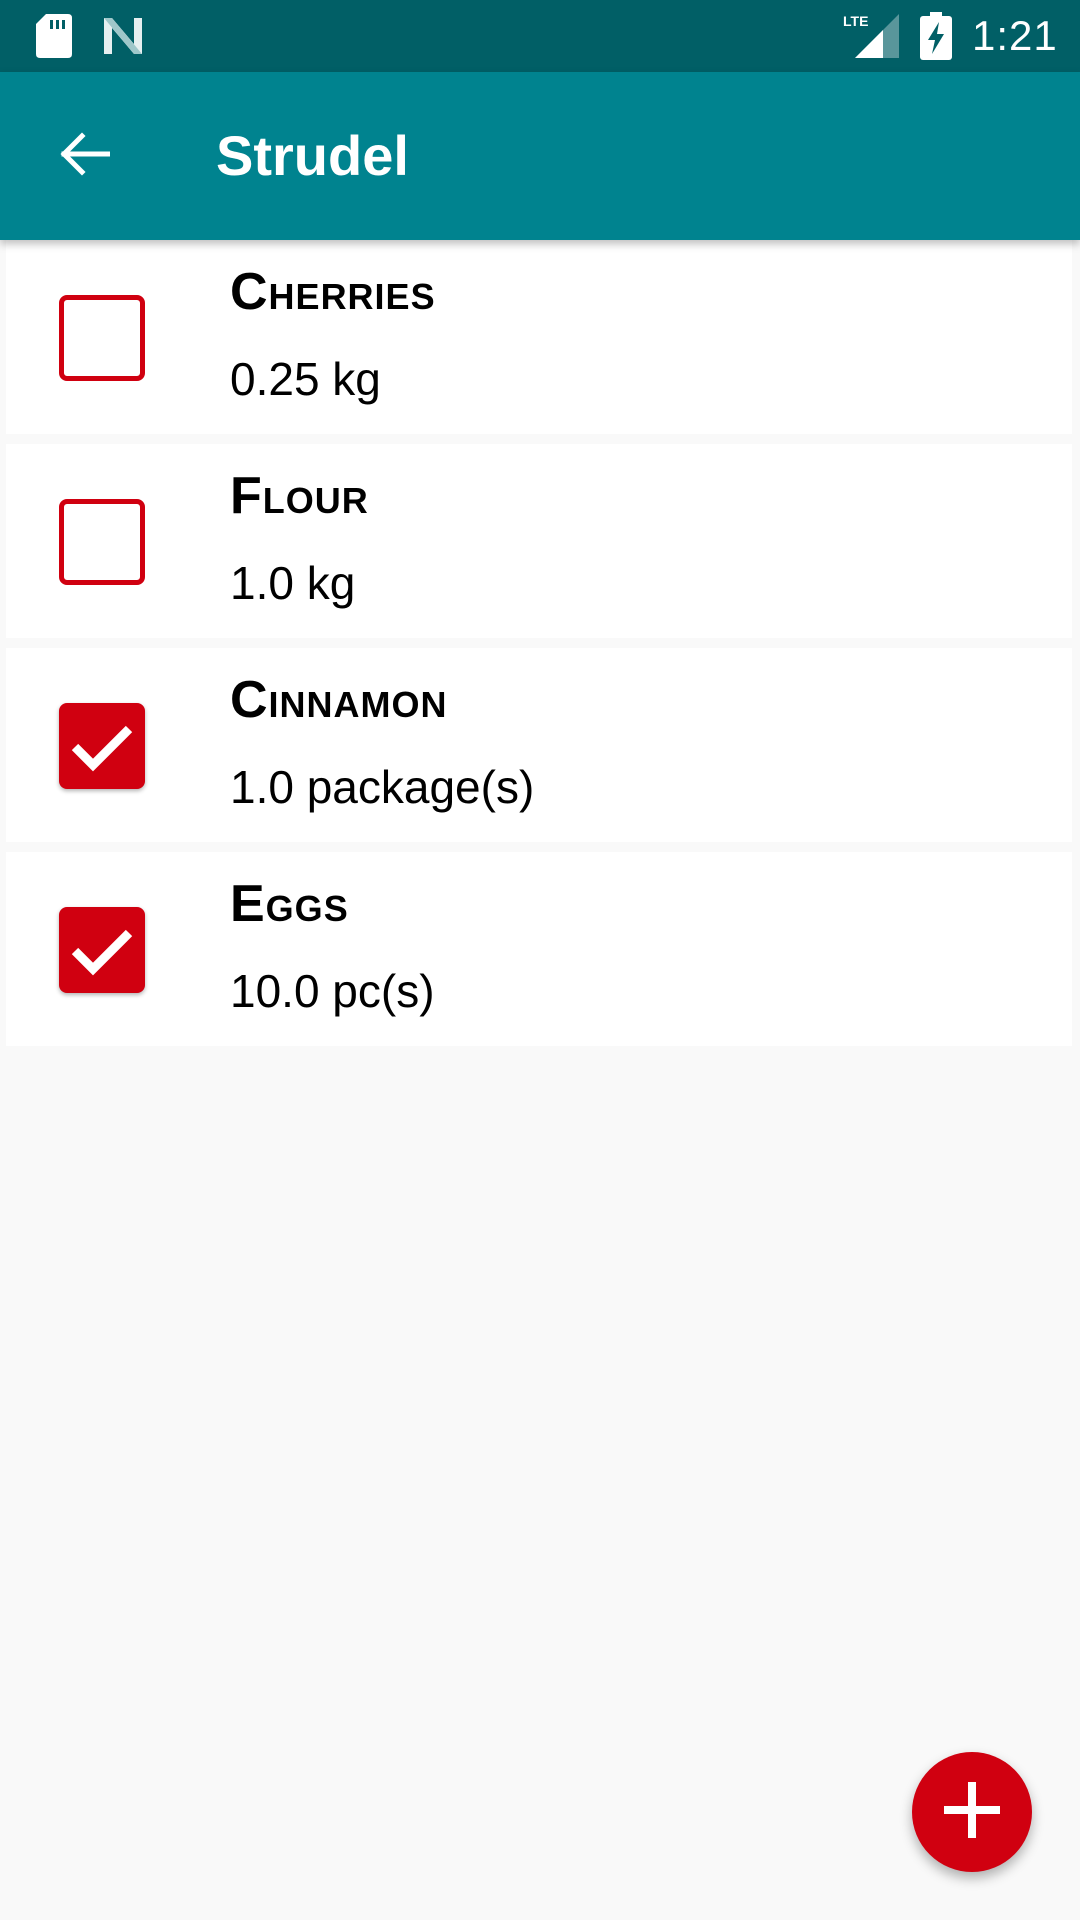 Image resolution: width=1080 pixels, height=1920 pixels. What do you see at coordinates (936, 36) in the screenshot?
I see `battery-charging-icon` at bounding box center [936, 36].